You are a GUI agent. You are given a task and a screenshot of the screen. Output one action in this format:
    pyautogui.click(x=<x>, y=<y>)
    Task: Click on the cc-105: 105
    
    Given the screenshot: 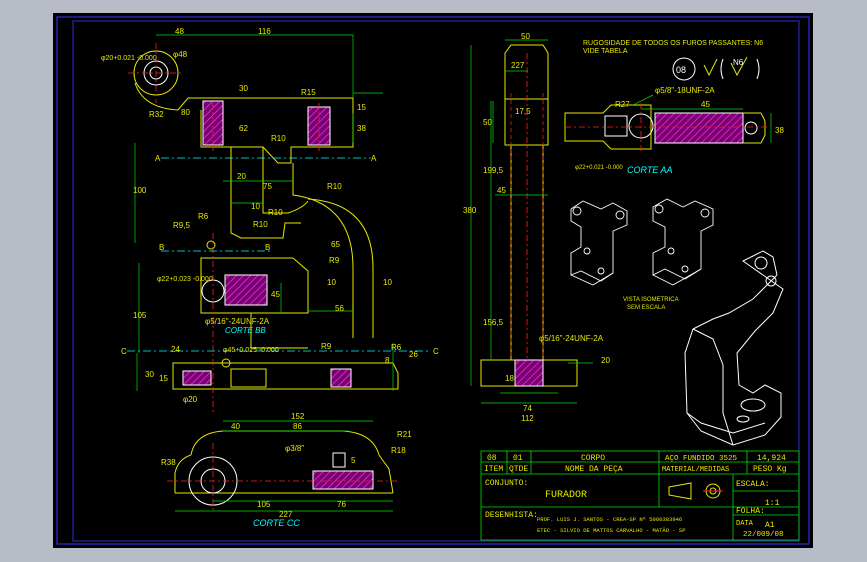 What is the action you would take?
    pyautogui.click(x=264, y=504)
    